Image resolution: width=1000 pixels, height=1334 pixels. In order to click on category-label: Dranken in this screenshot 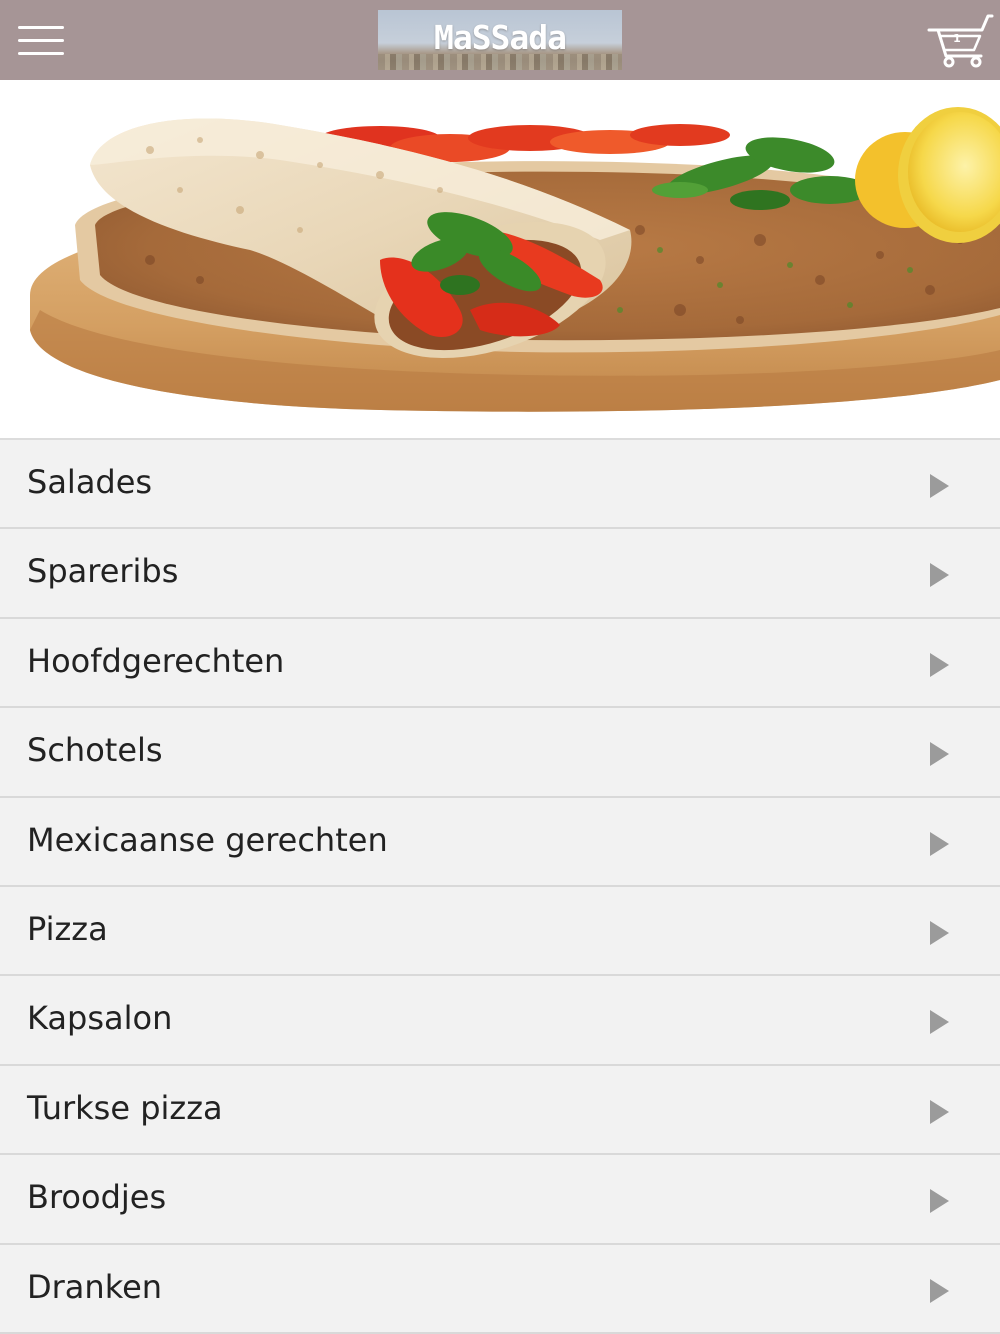, I will do `click(95, 1286)`.